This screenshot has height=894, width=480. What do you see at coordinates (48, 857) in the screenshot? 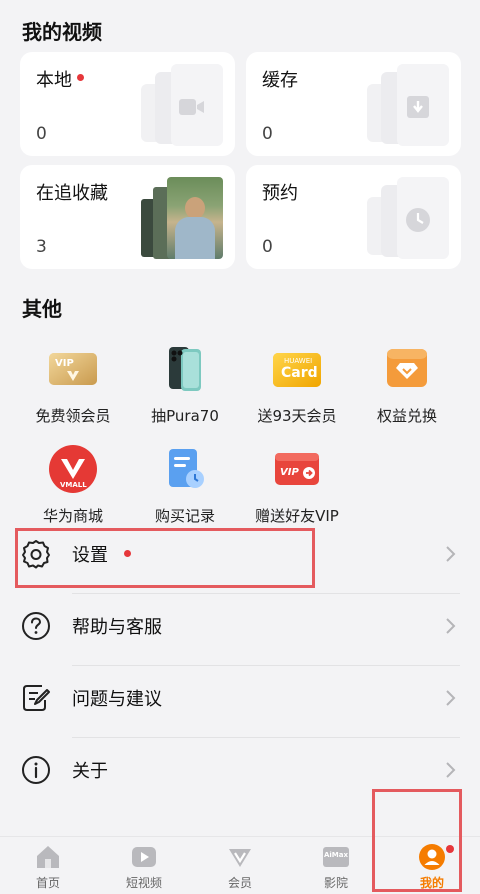
I see `home-icon` at bounding box center [48, 857].